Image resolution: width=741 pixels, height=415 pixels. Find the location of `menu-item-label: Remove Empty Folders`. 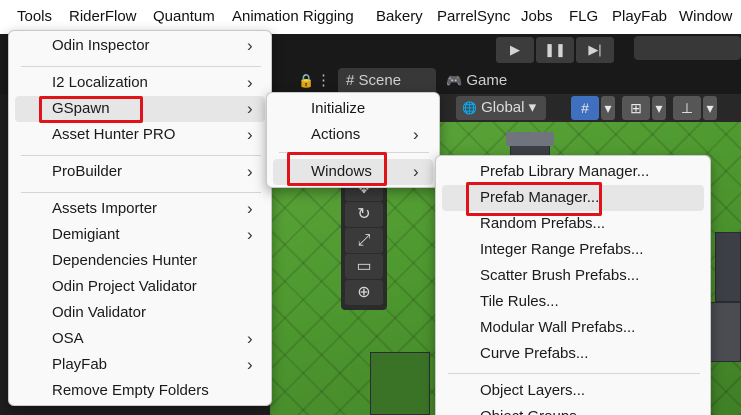

menu-item-label: Remove Empty Folders is located at coordinates (130, 390).